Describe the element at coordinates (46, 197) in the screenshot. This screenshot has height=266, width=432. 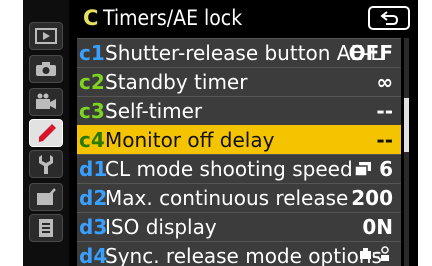
I see `retouch-menu-icon` at that location.